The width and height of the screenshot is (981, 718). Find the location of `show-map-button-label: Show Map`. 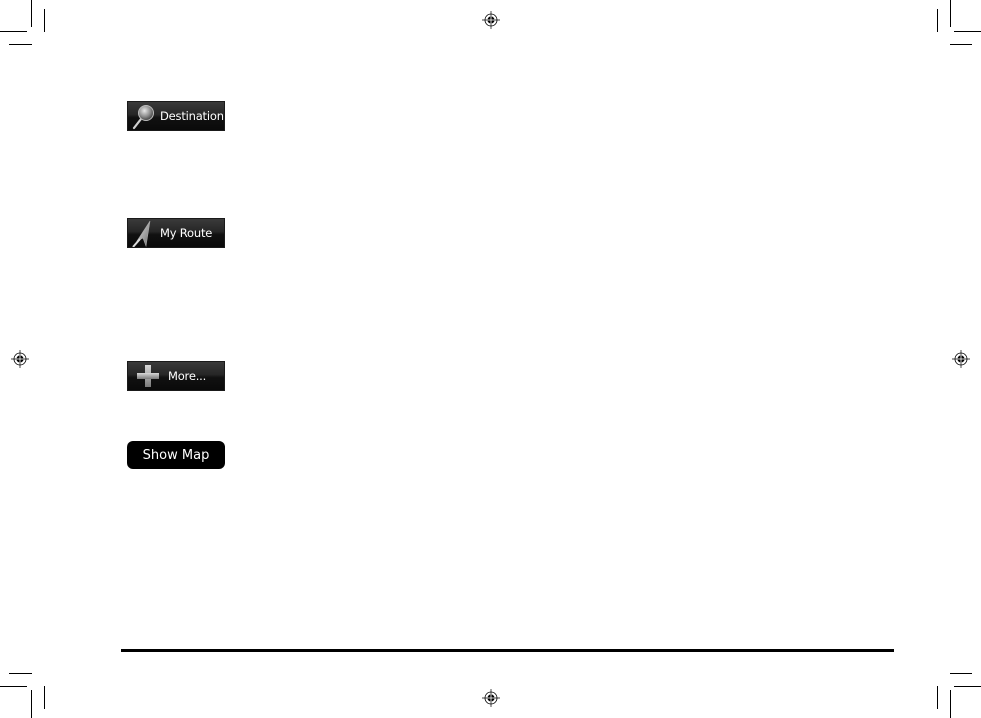

show-map-button-label: Show Map is located at coordinates (176, 455).